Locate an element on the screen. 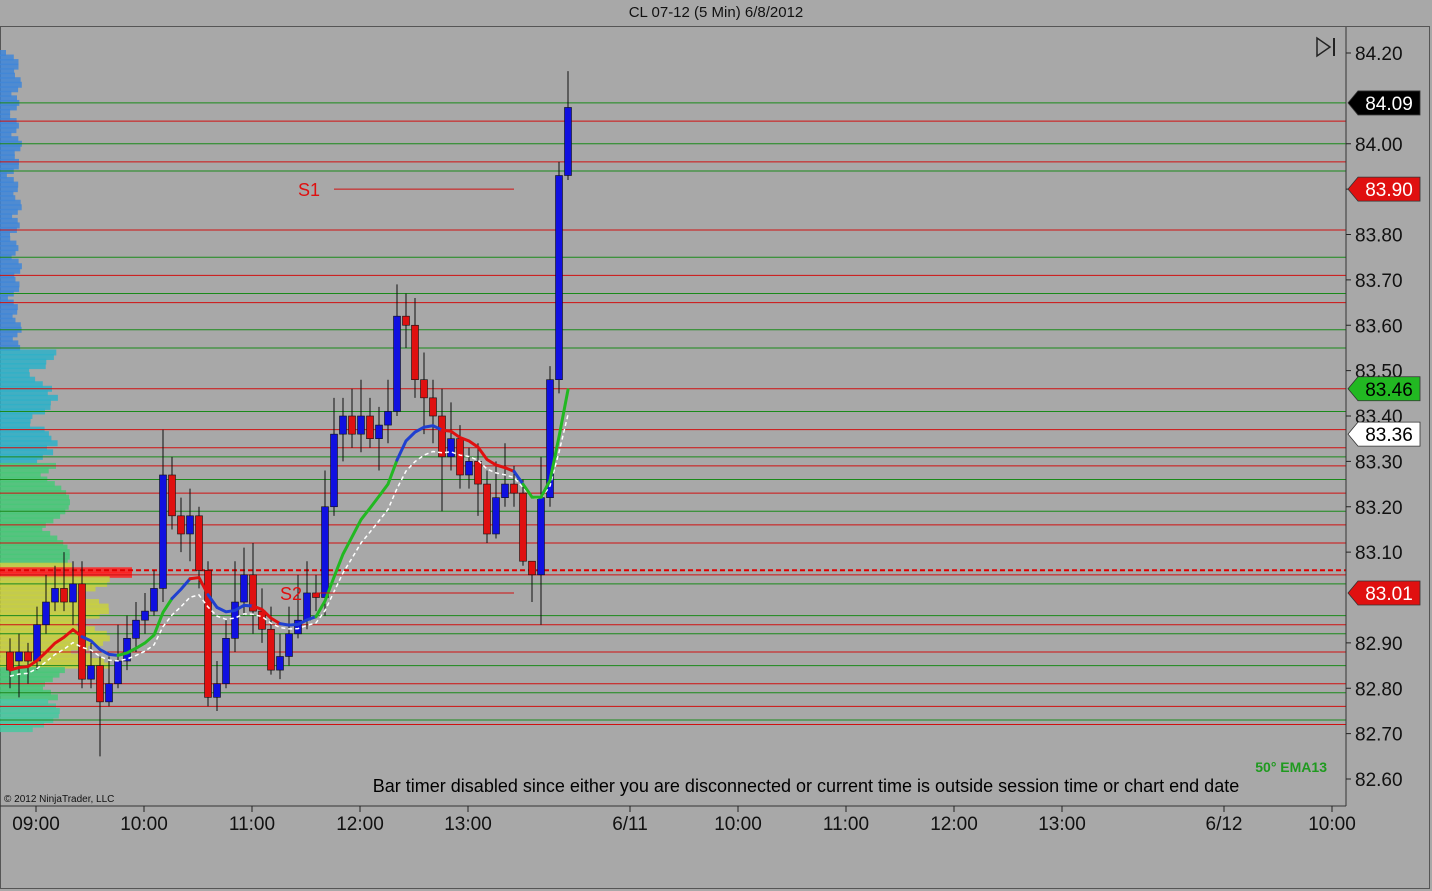  time-tick-label: 6/12 is located at coordinates (1224, 824).